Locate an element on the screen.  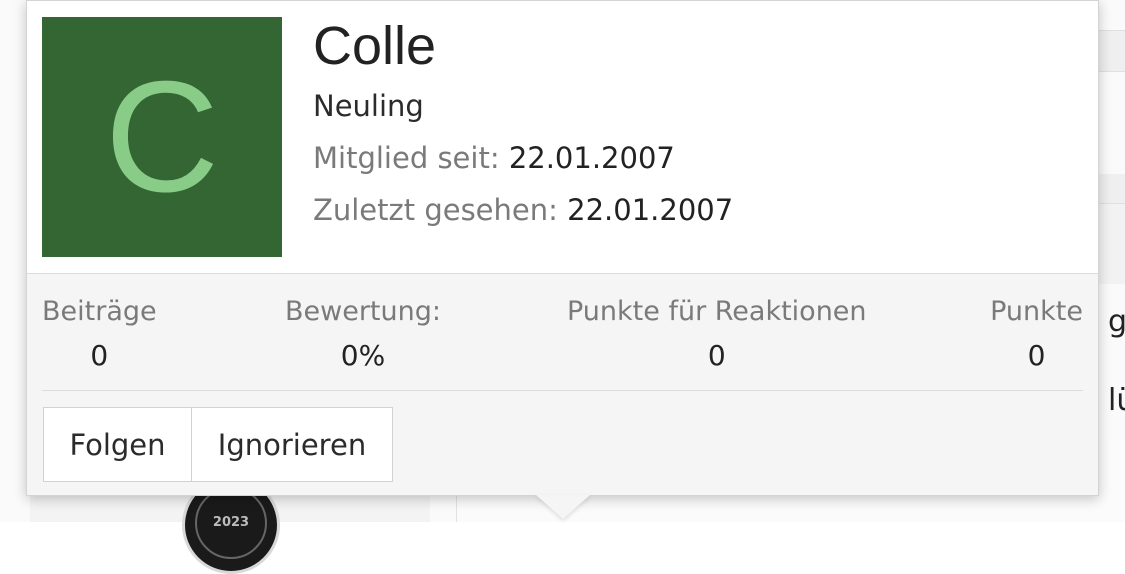
follow-button: Folgen is located at coordinates (118, 444).